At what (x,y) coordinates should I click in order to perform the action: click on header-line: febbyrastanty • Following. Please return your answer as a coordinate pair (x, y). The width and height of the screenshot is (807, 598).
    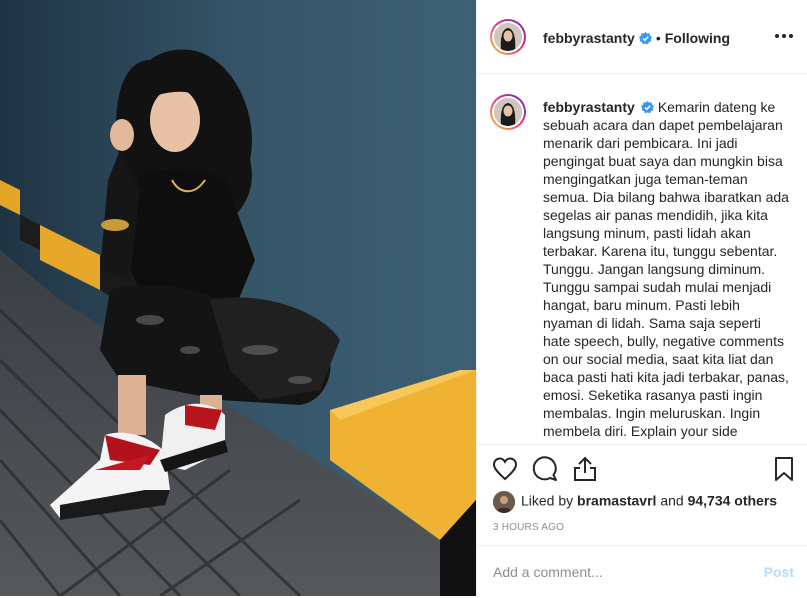
    Looking at the image, I should click on (636, 38).